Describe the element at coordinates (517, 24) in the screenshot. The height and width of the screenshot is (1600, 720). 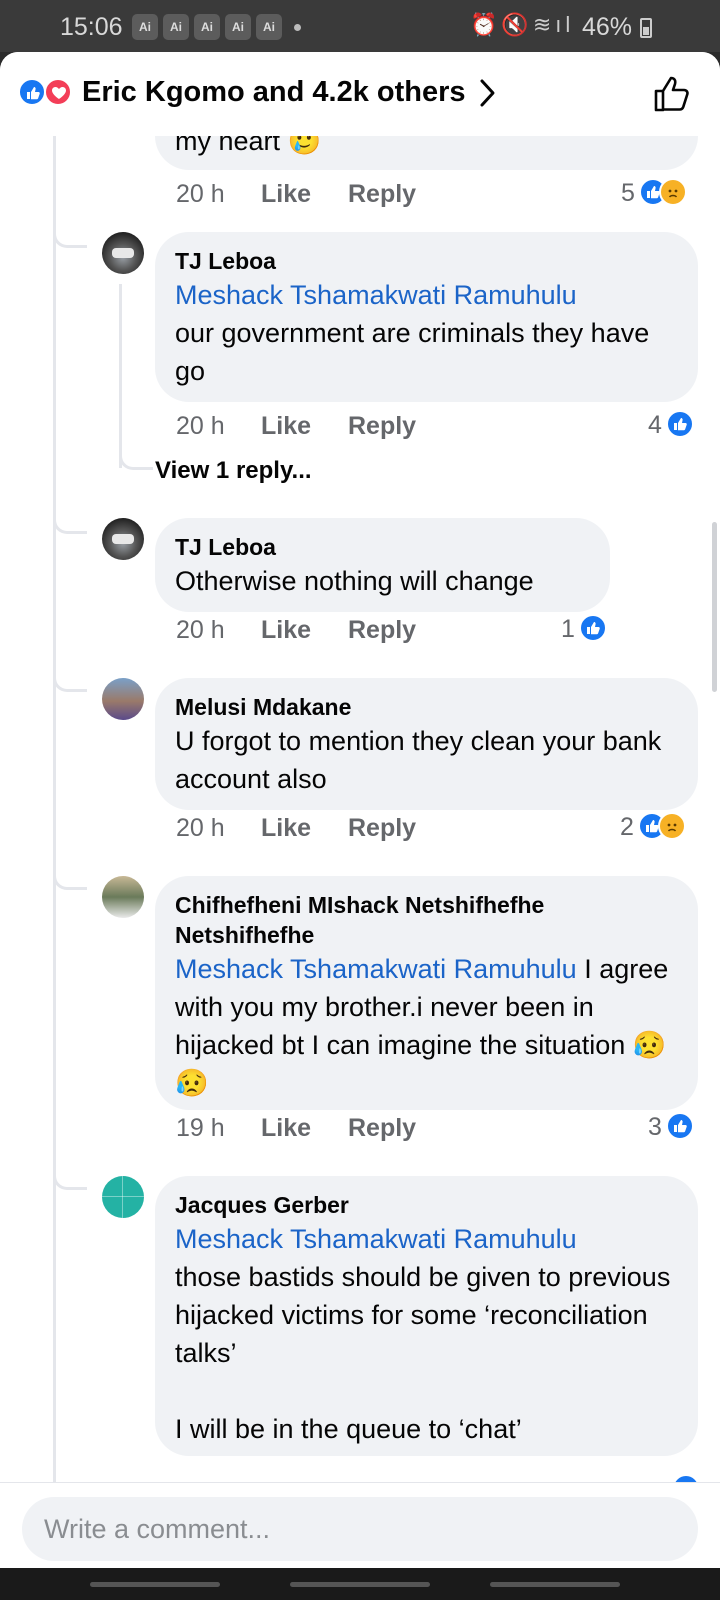
I see `mute-icon: 🔇` at that location.